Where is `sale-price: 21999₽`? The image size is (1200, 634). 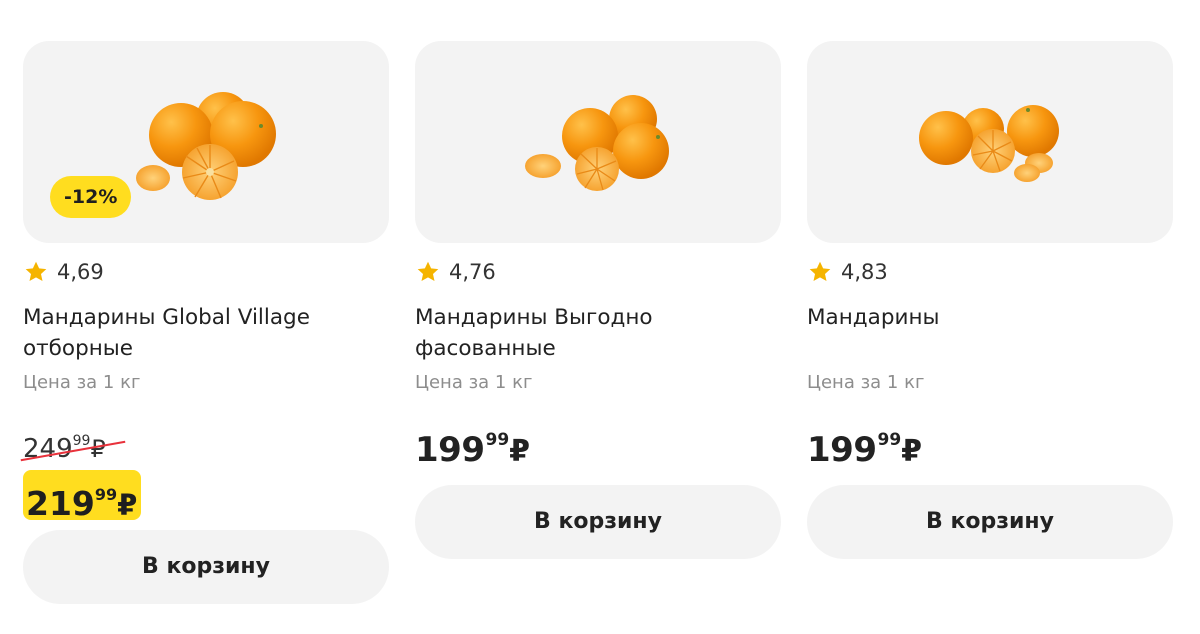 sale-price: 21999₽ is located at coordinates (82, 496).